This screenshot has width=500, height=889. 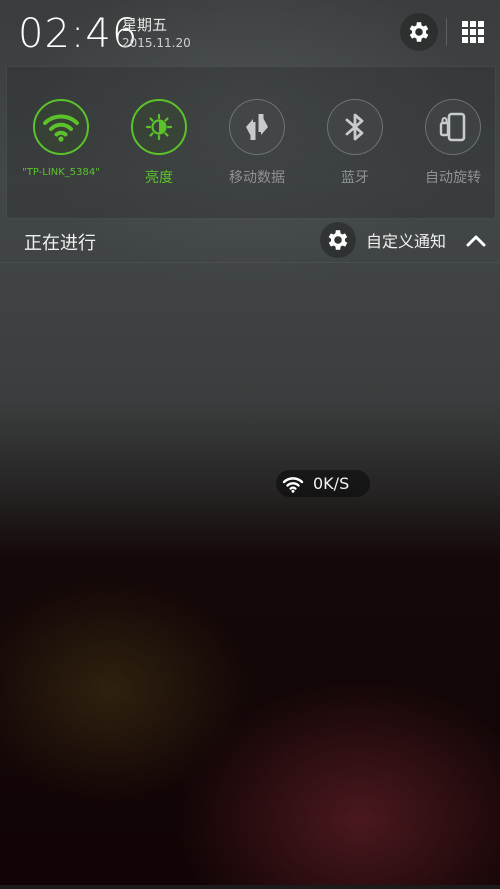 I want to click on speed-wifi-icon-wrap, so click(x=293, y=484).